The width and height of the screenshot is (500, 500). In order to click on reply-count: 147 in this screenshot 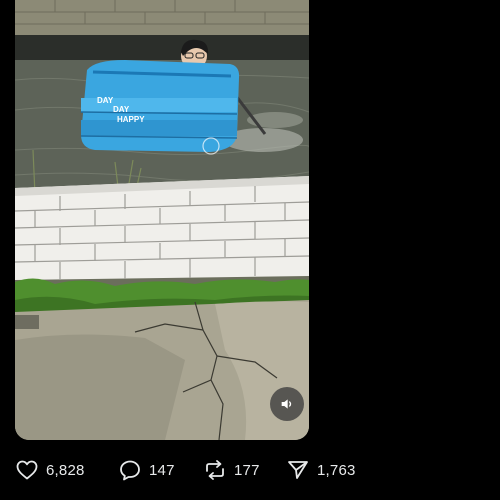, I will do `click(162, 470)`.